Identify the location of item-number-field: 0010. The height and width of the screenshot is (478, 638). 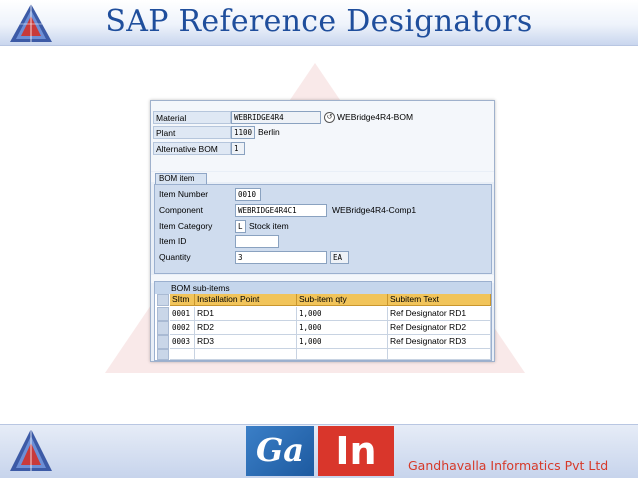
(248, 194).